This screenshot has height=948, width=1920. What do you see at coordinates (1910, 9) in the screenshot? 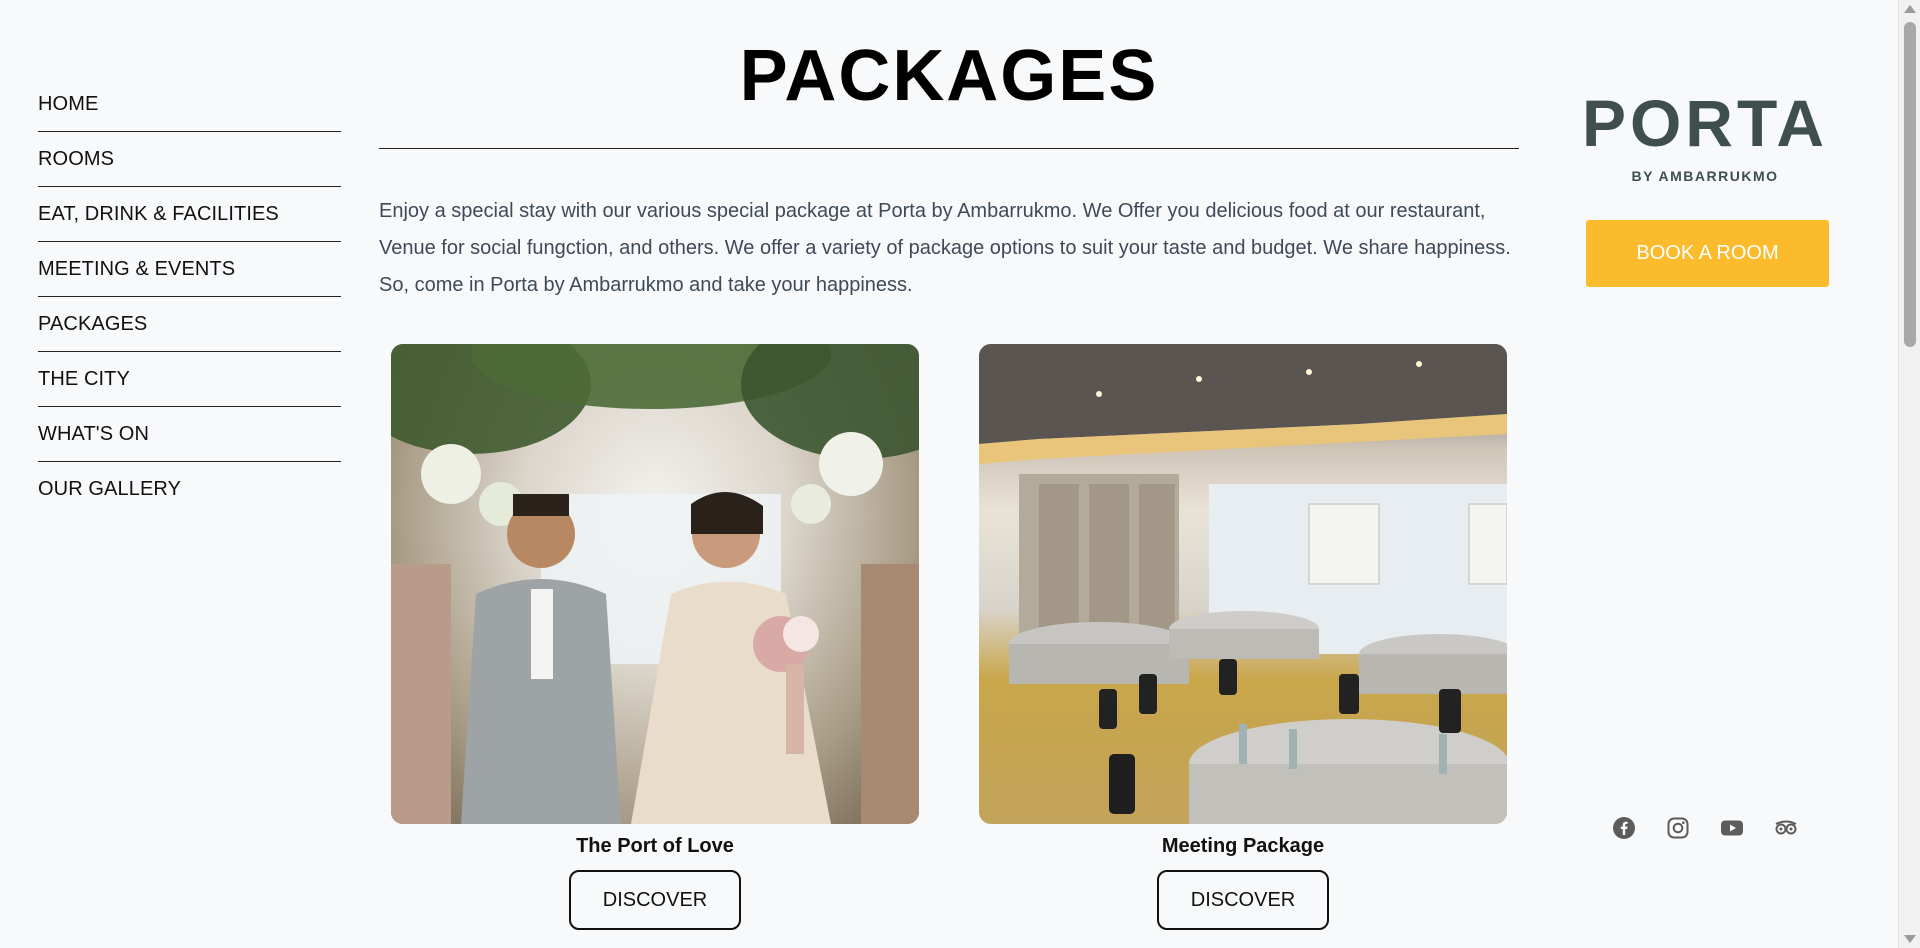
I see `scroll-up-arrow-icon` at bounding box center [1910, 9].